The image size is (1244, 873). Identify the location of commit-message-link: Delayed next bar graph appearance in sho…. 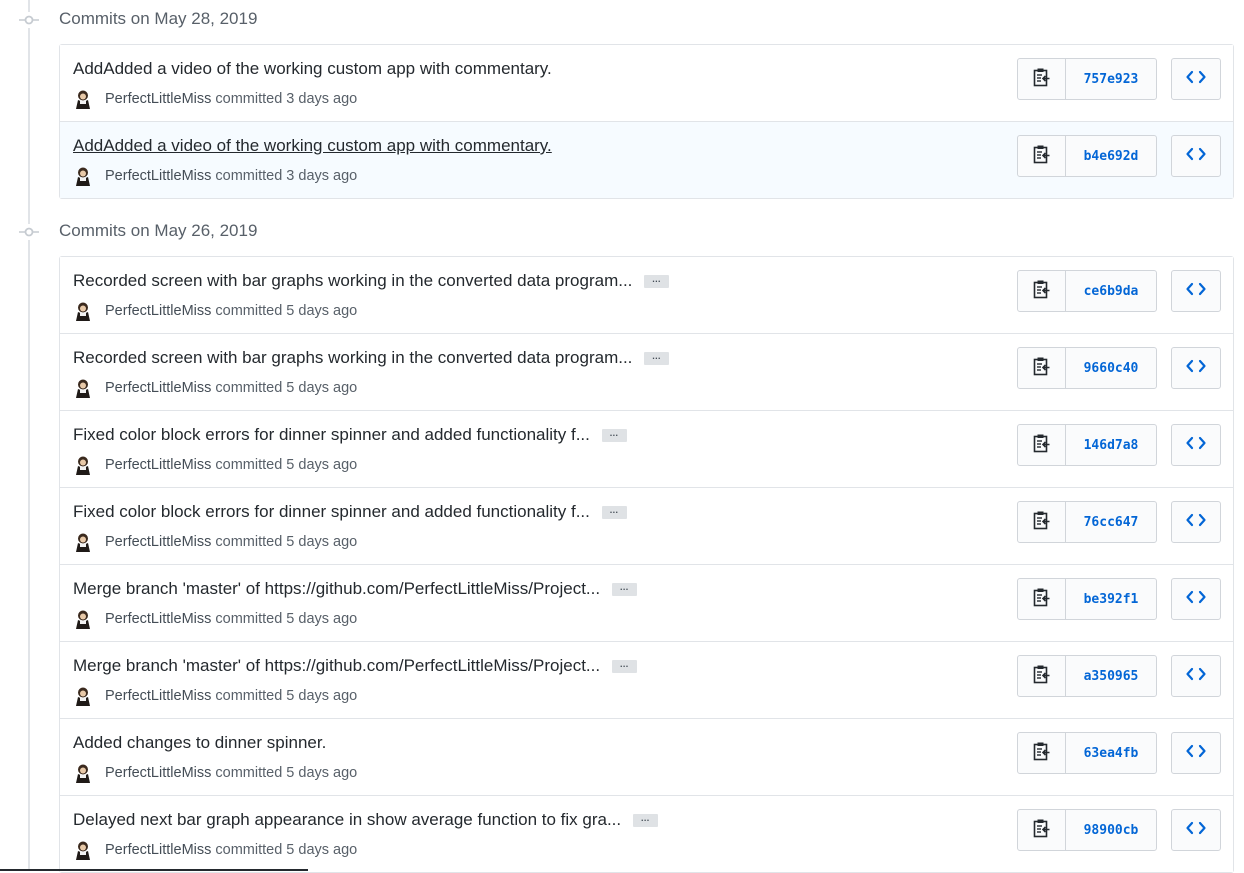
(347, 820).